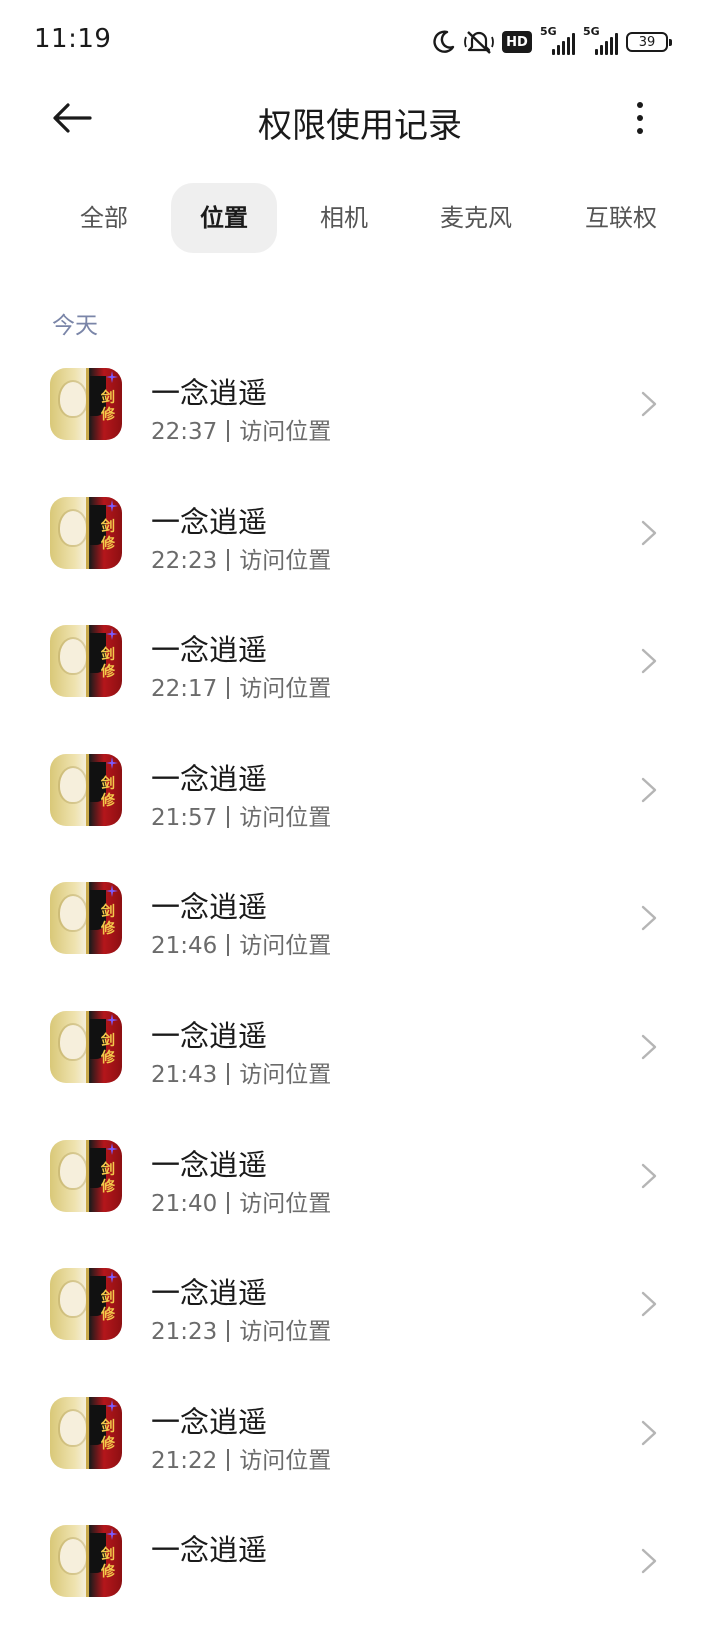 This screenshot has height=1626, width=720. What do you see at coordinates (591, 31) in the screenshot?
I see `network-label-2: 5G` at bounding box center [591, 31].